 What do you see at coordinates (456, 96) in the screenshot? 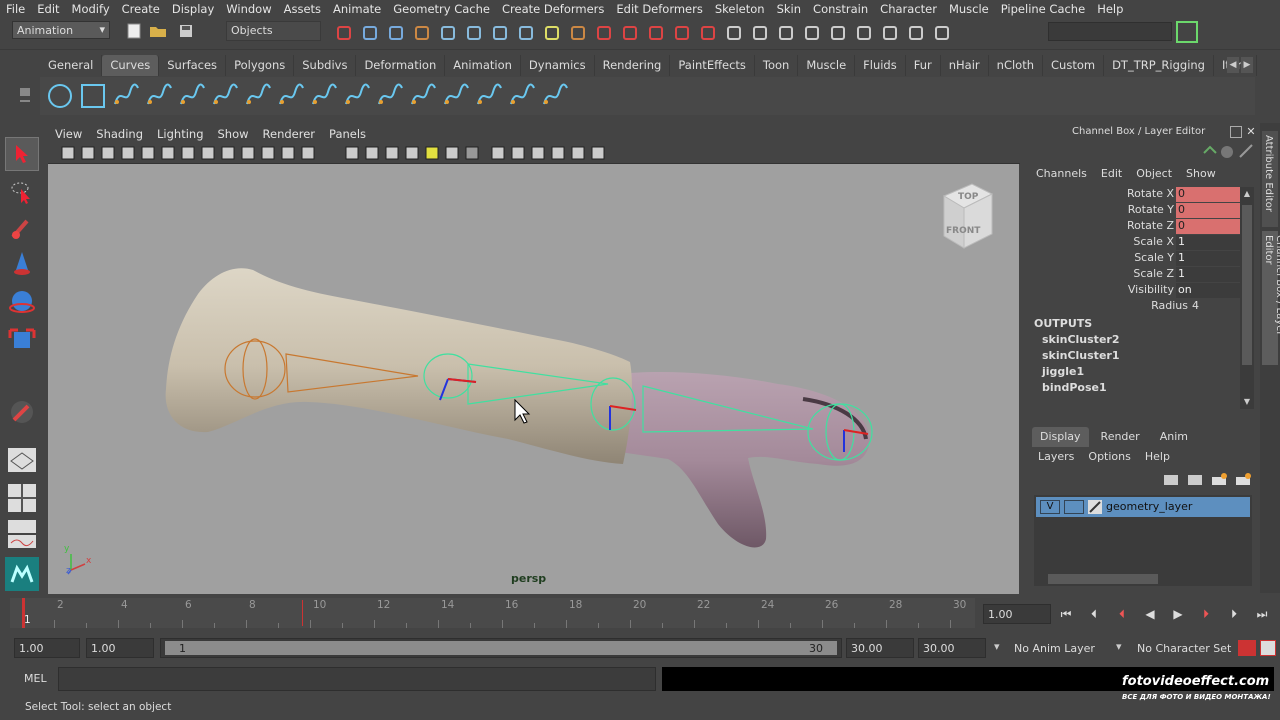
I see `fillet-curve-icon` at bounding box center [456, 96].